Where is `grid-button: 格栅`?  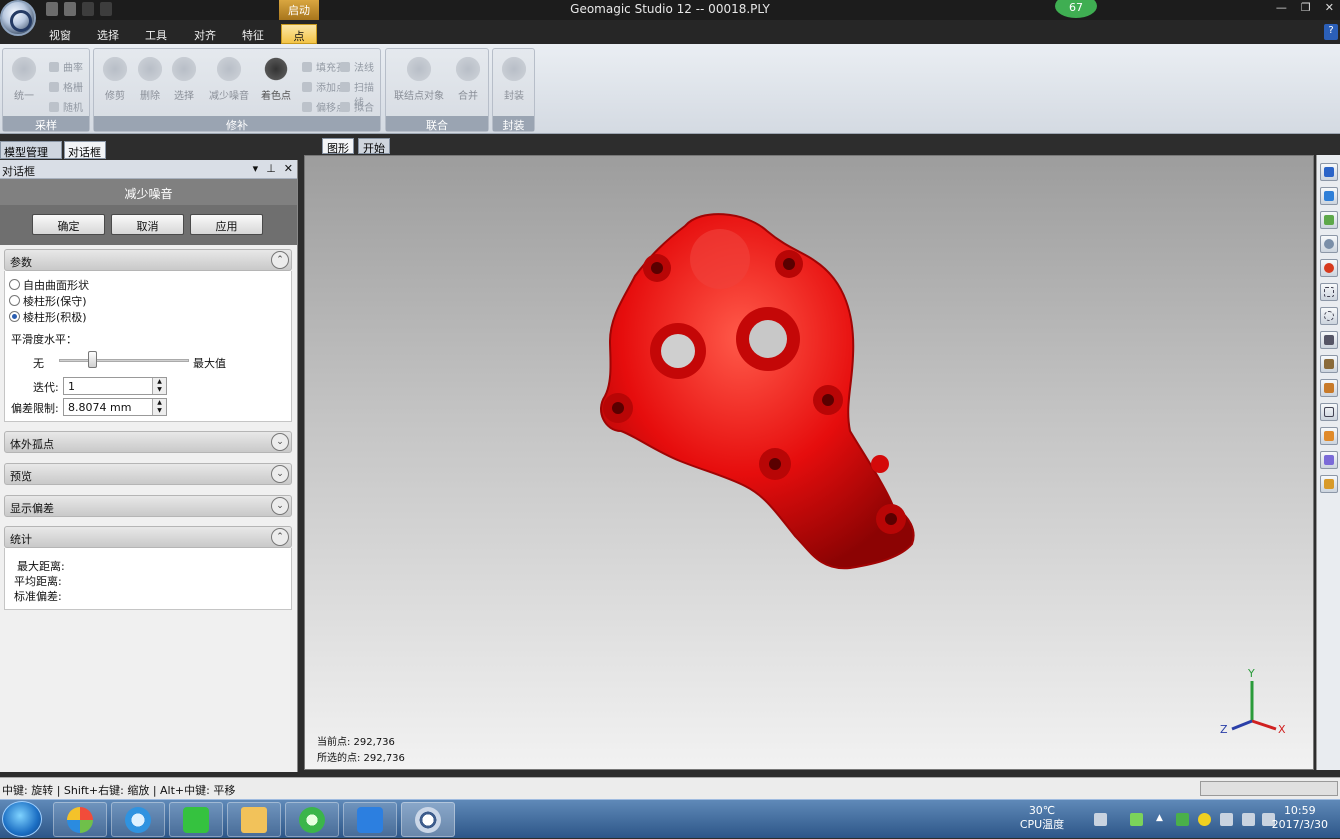
grid-button: 格栅 is located at coordinates (66, 87).